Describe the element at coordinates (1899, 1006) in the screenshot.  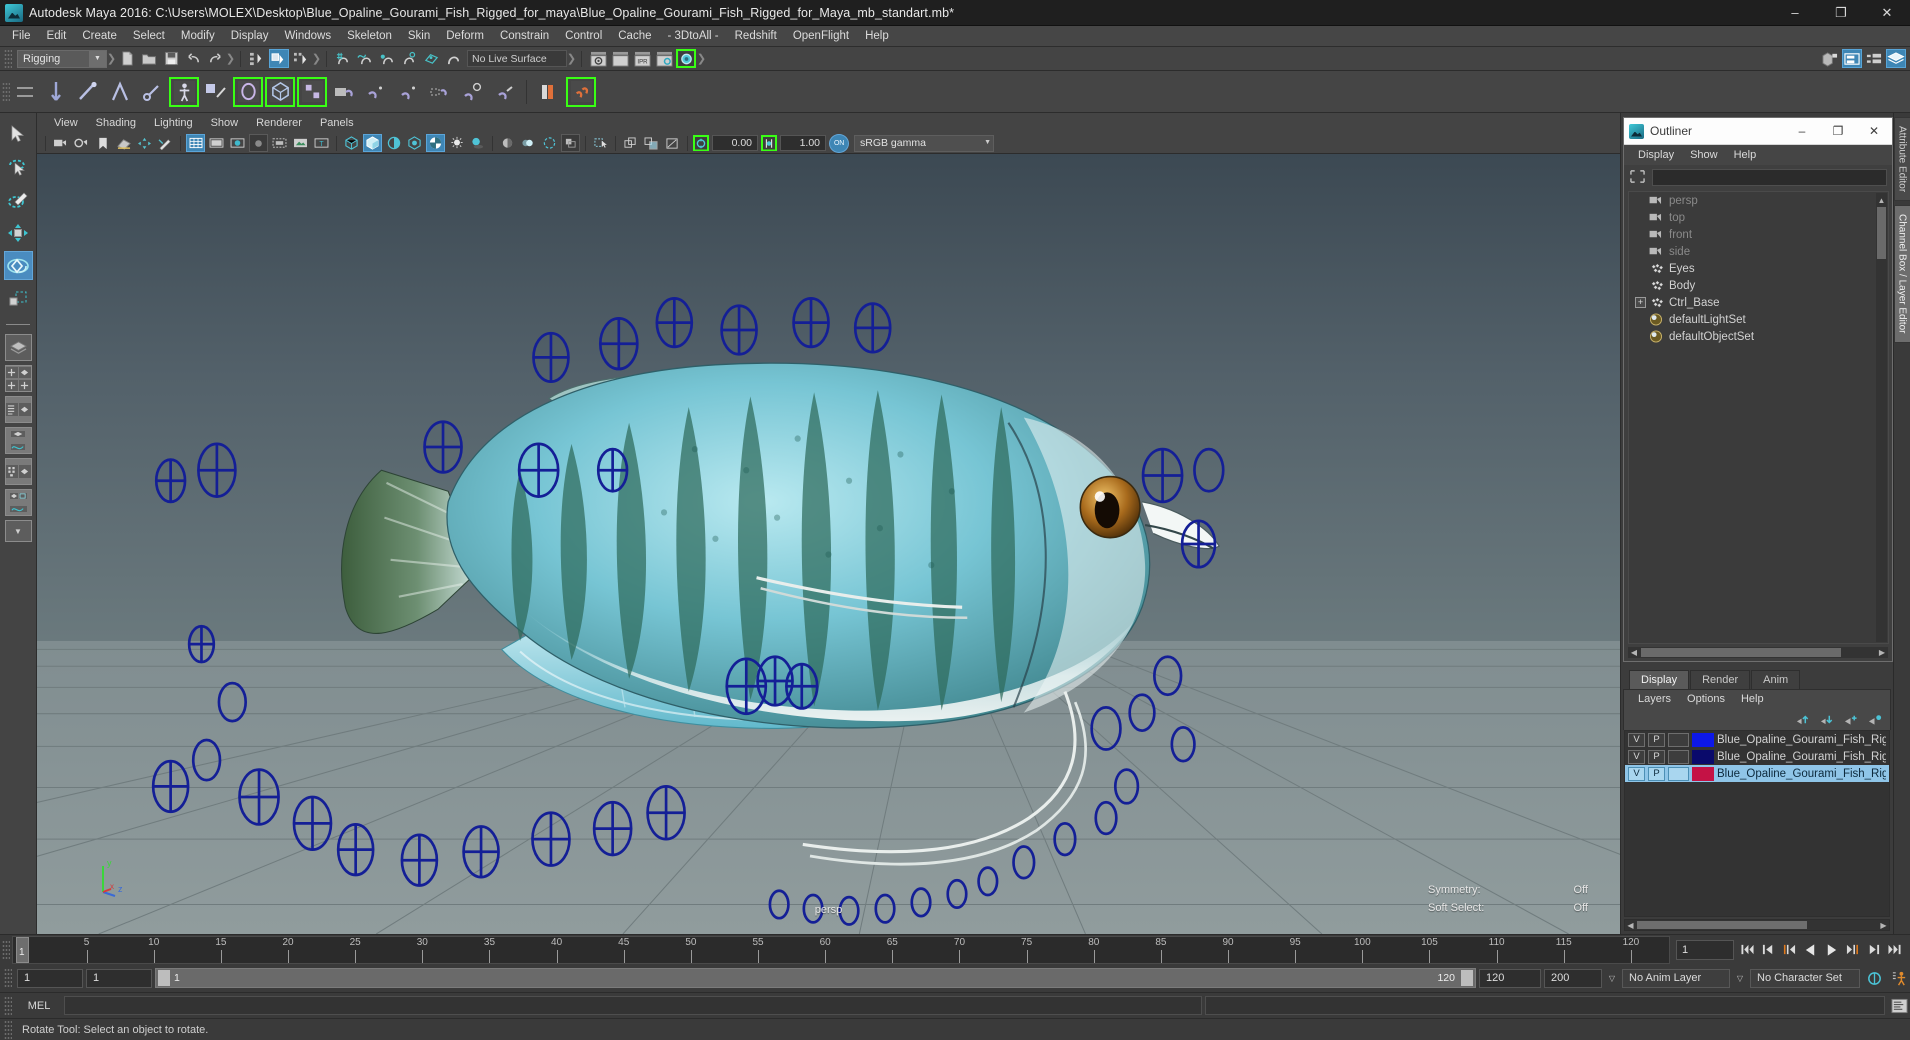
I see `script-editor-icon` at that location.